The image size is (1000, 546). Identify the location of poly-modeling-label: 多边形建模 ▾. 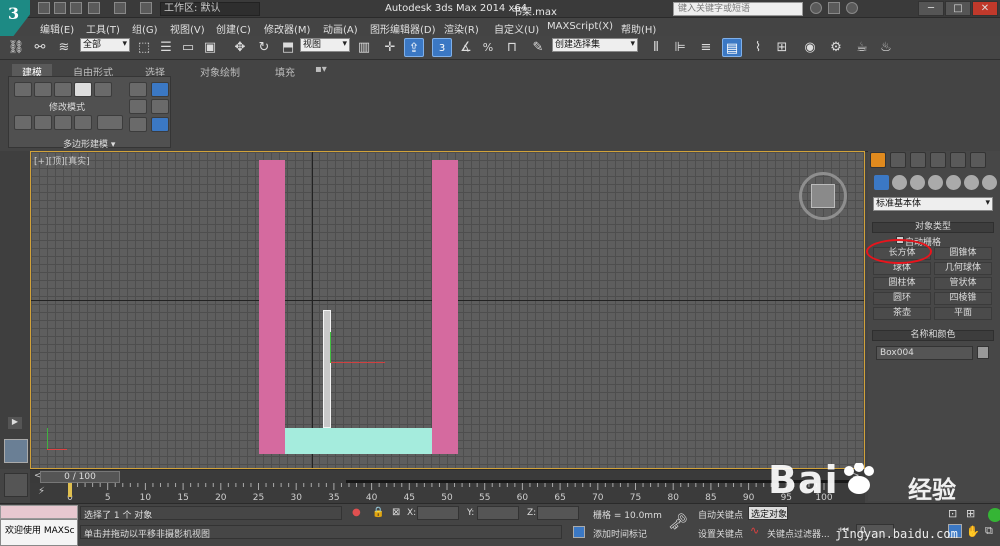
(89, 143).